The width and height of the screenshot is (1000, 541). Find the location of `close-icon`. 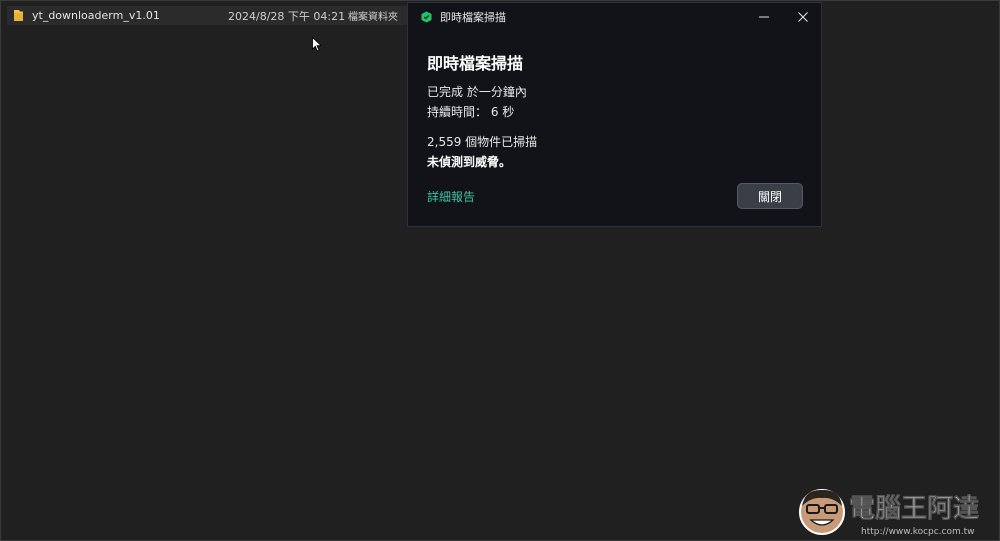

close-icon is located at coordinates (803, 17).